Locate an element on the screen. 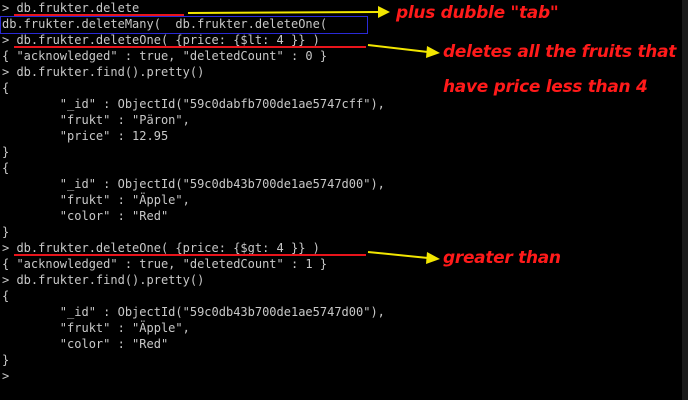  terminal-line: "price" : 12.95 is located at coordinates (85, 136).